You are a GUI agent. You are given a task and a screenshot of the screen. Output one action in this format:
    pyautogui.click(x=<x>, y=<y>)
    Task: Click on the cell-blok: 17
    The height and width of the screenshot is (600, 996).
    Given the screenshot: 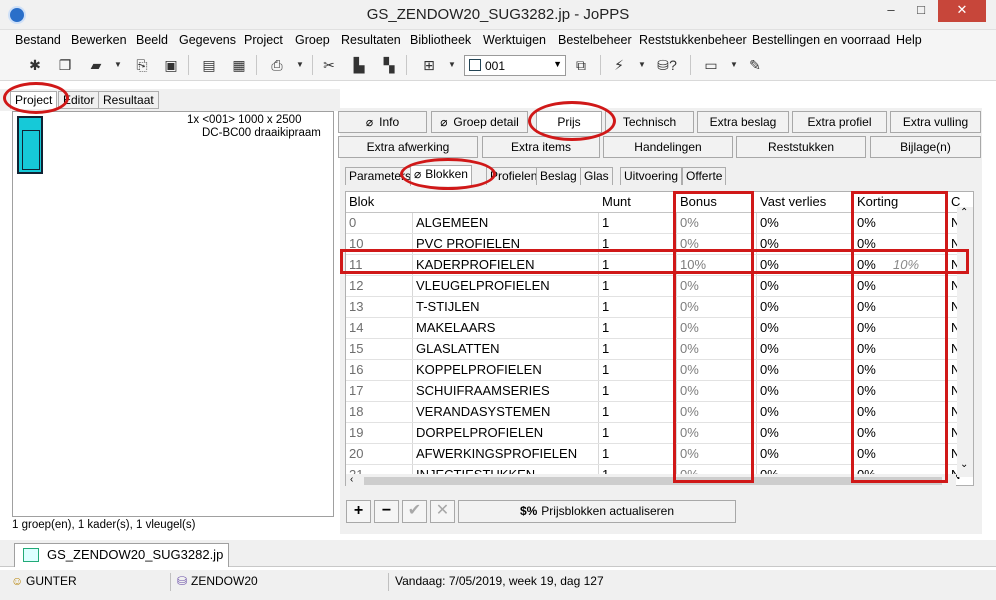 What is the action you would take?
    pyautogui.click(x=379, y=391)
    